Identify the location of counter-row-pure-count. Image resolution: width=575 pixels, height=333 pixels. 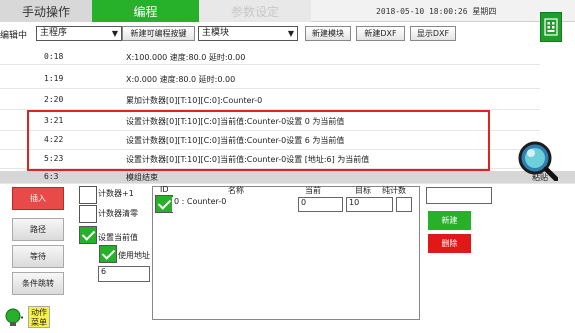
(404, 204).